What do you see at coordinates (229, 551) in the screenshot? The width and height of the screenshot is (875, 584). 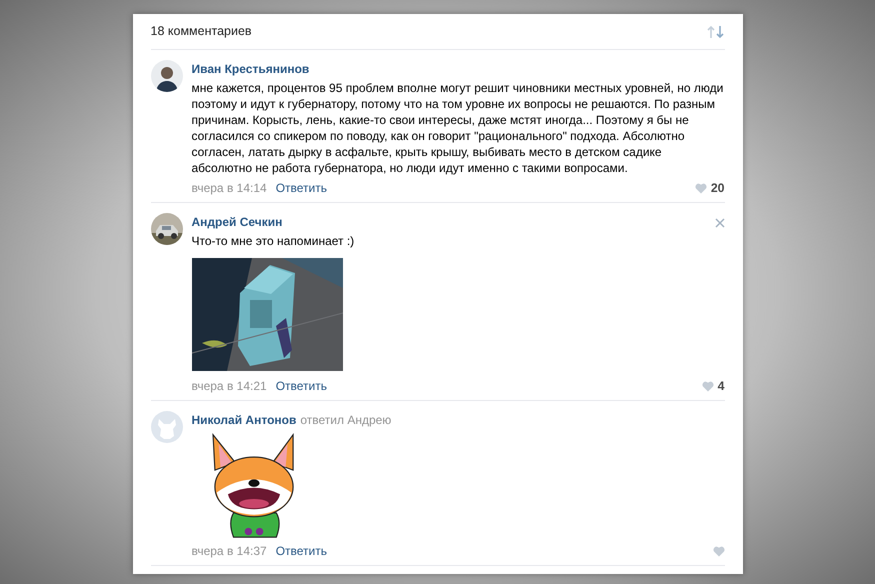 I see `comment-time: вчера в 14:37` at bounding box center [229, 551].